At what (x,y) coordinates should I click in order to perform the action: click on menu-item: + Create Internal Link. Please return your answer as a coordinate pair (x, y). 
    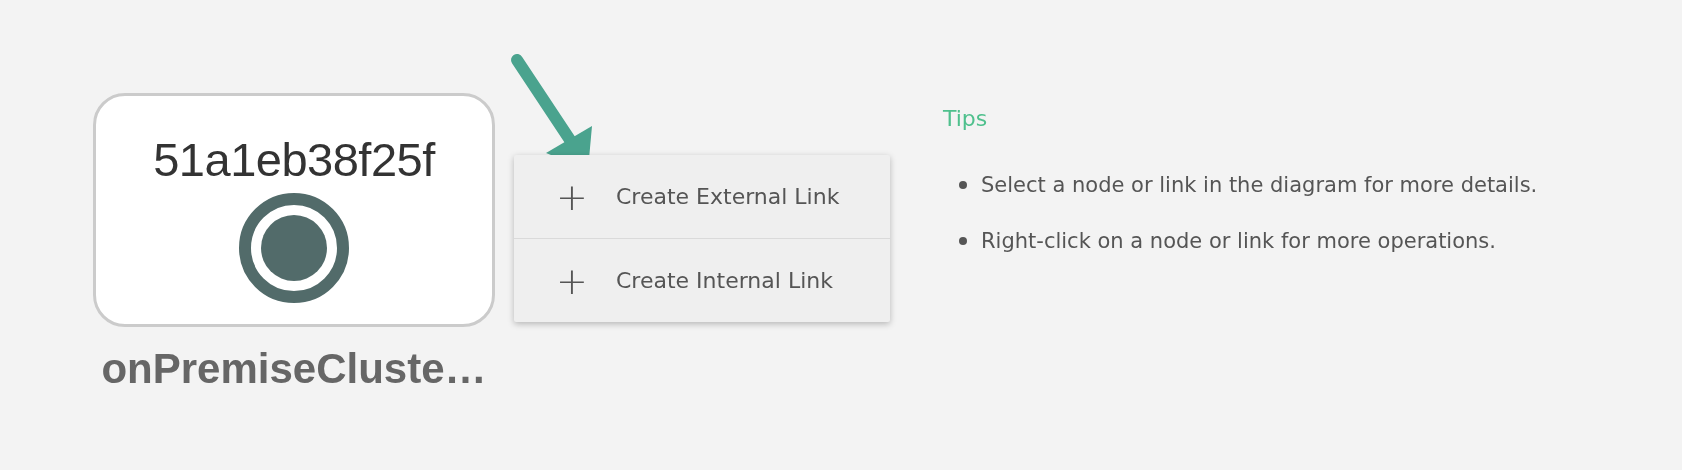
    Looking at the image, I should click on (702, 280).